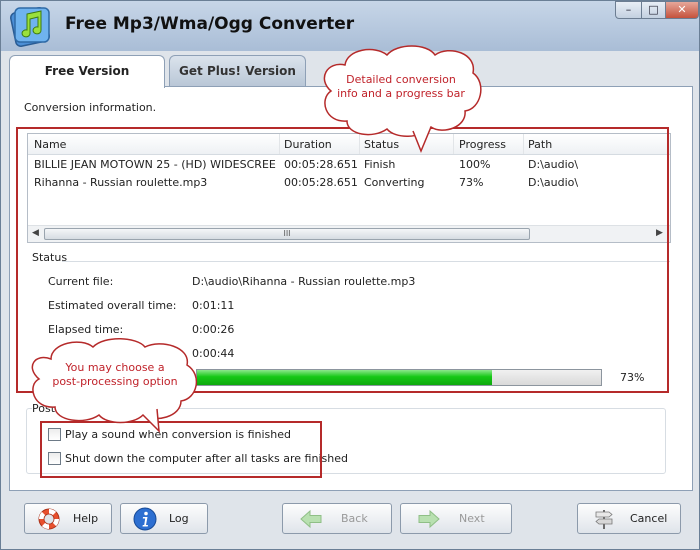 Image resolution: width=700 pixels, height=550 pixels. I want to click on help-button-label: Help, so click(86, 518).